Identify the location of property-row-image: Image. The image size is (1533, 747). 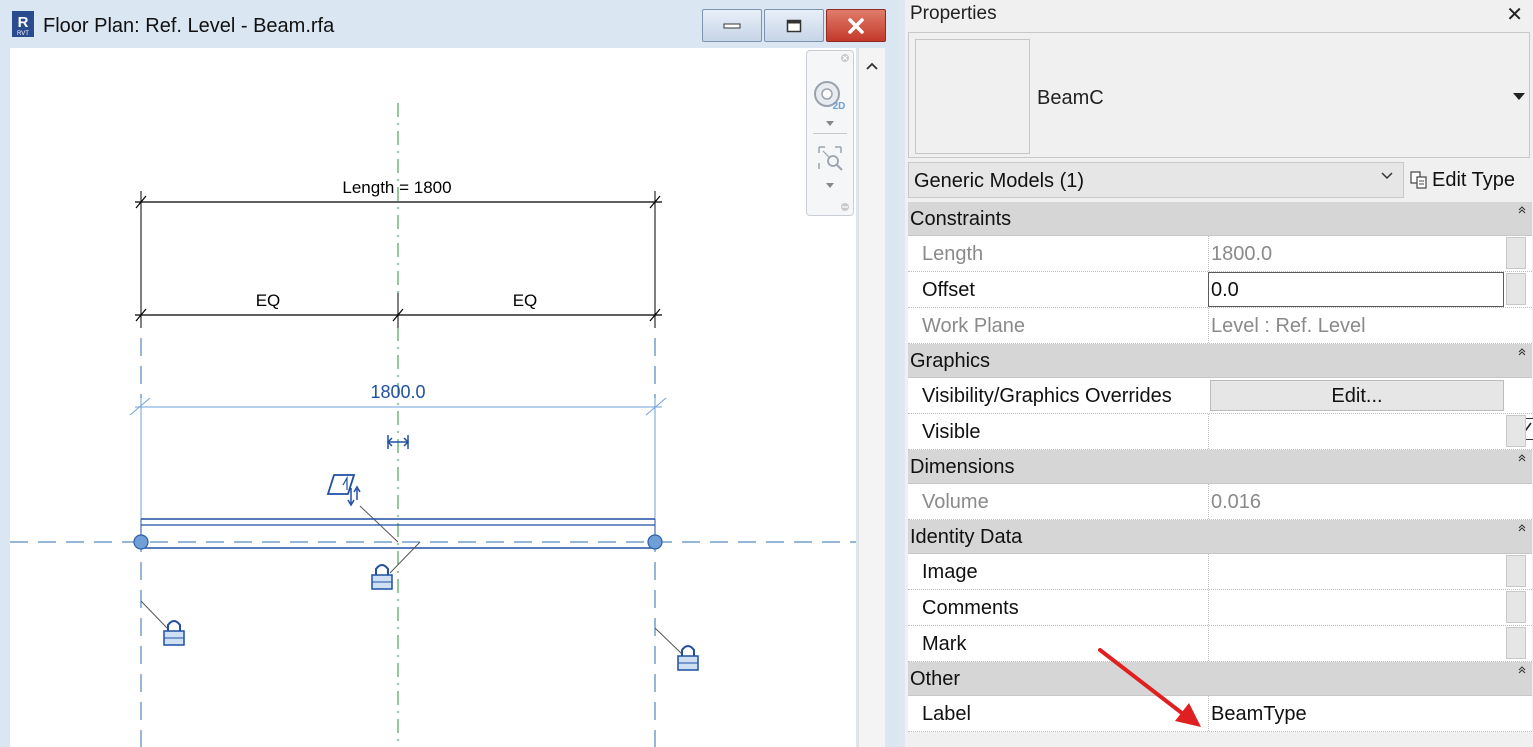
(1220, 572).